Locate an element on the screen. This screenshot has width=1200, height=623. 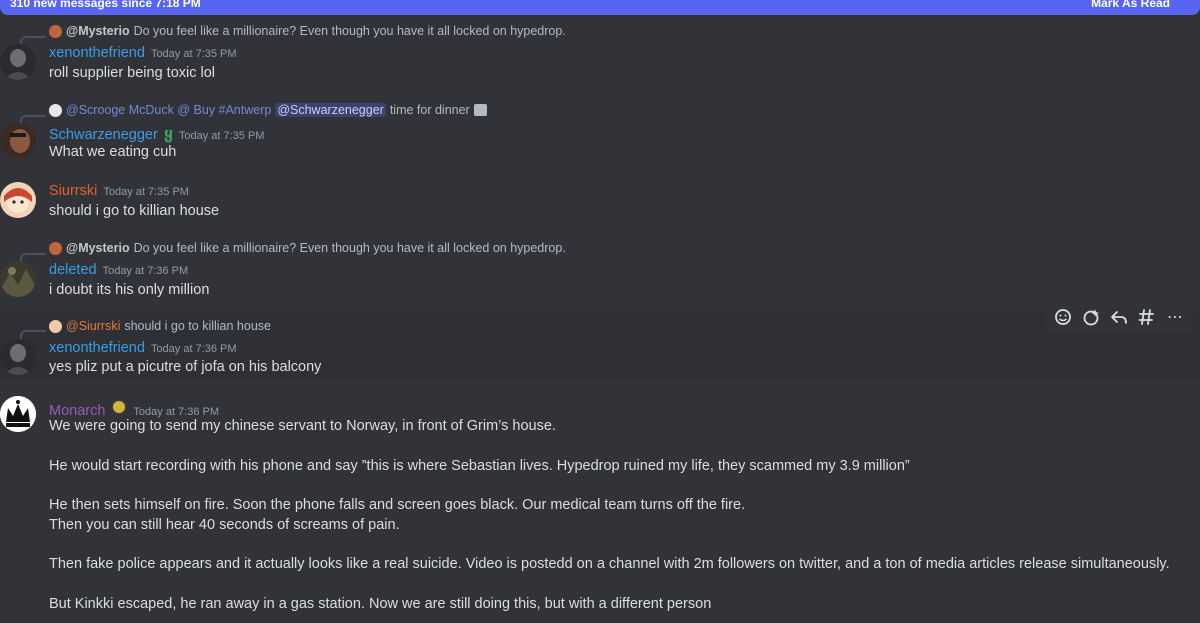
role-badge-icon: ყ is located at coordinates (168, 134).